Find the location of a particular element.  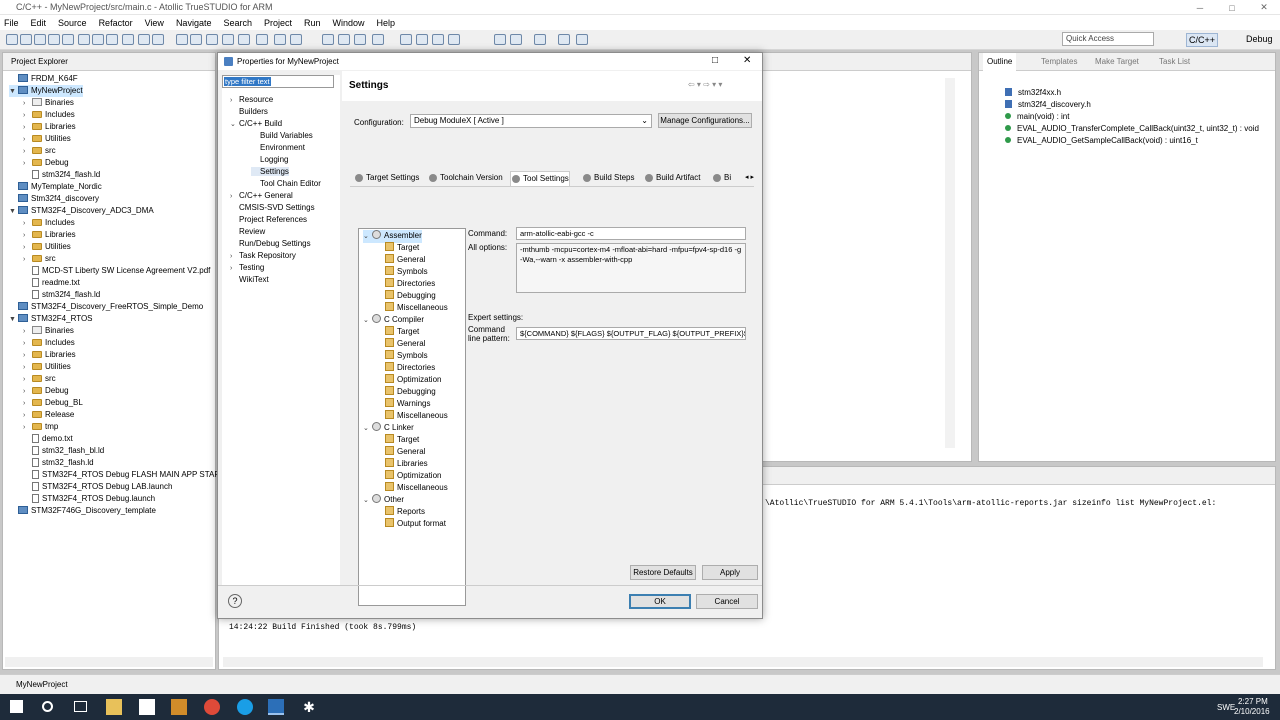

tool-tree-item: Debugging is located at coordinates (410, 392).